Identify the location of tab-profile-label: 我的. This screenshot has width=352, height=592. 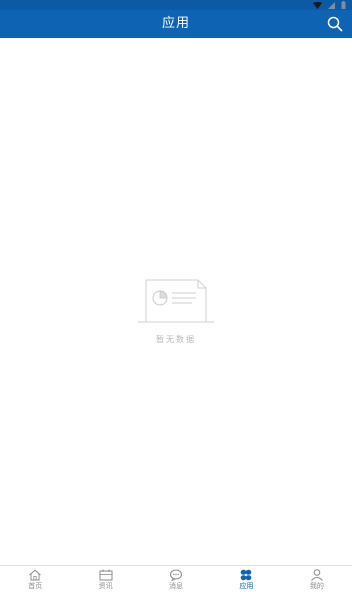
(316, 586).